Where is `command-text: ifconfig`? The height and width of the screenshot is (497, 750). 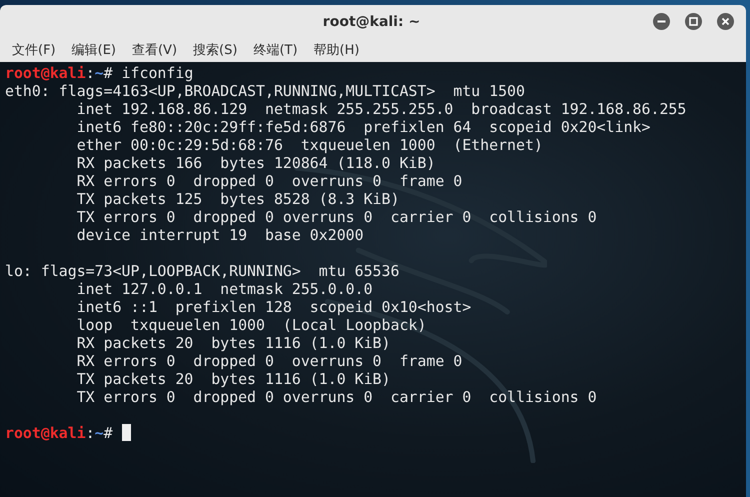 command-text: ifconfig is located at coordinates (158, 73).